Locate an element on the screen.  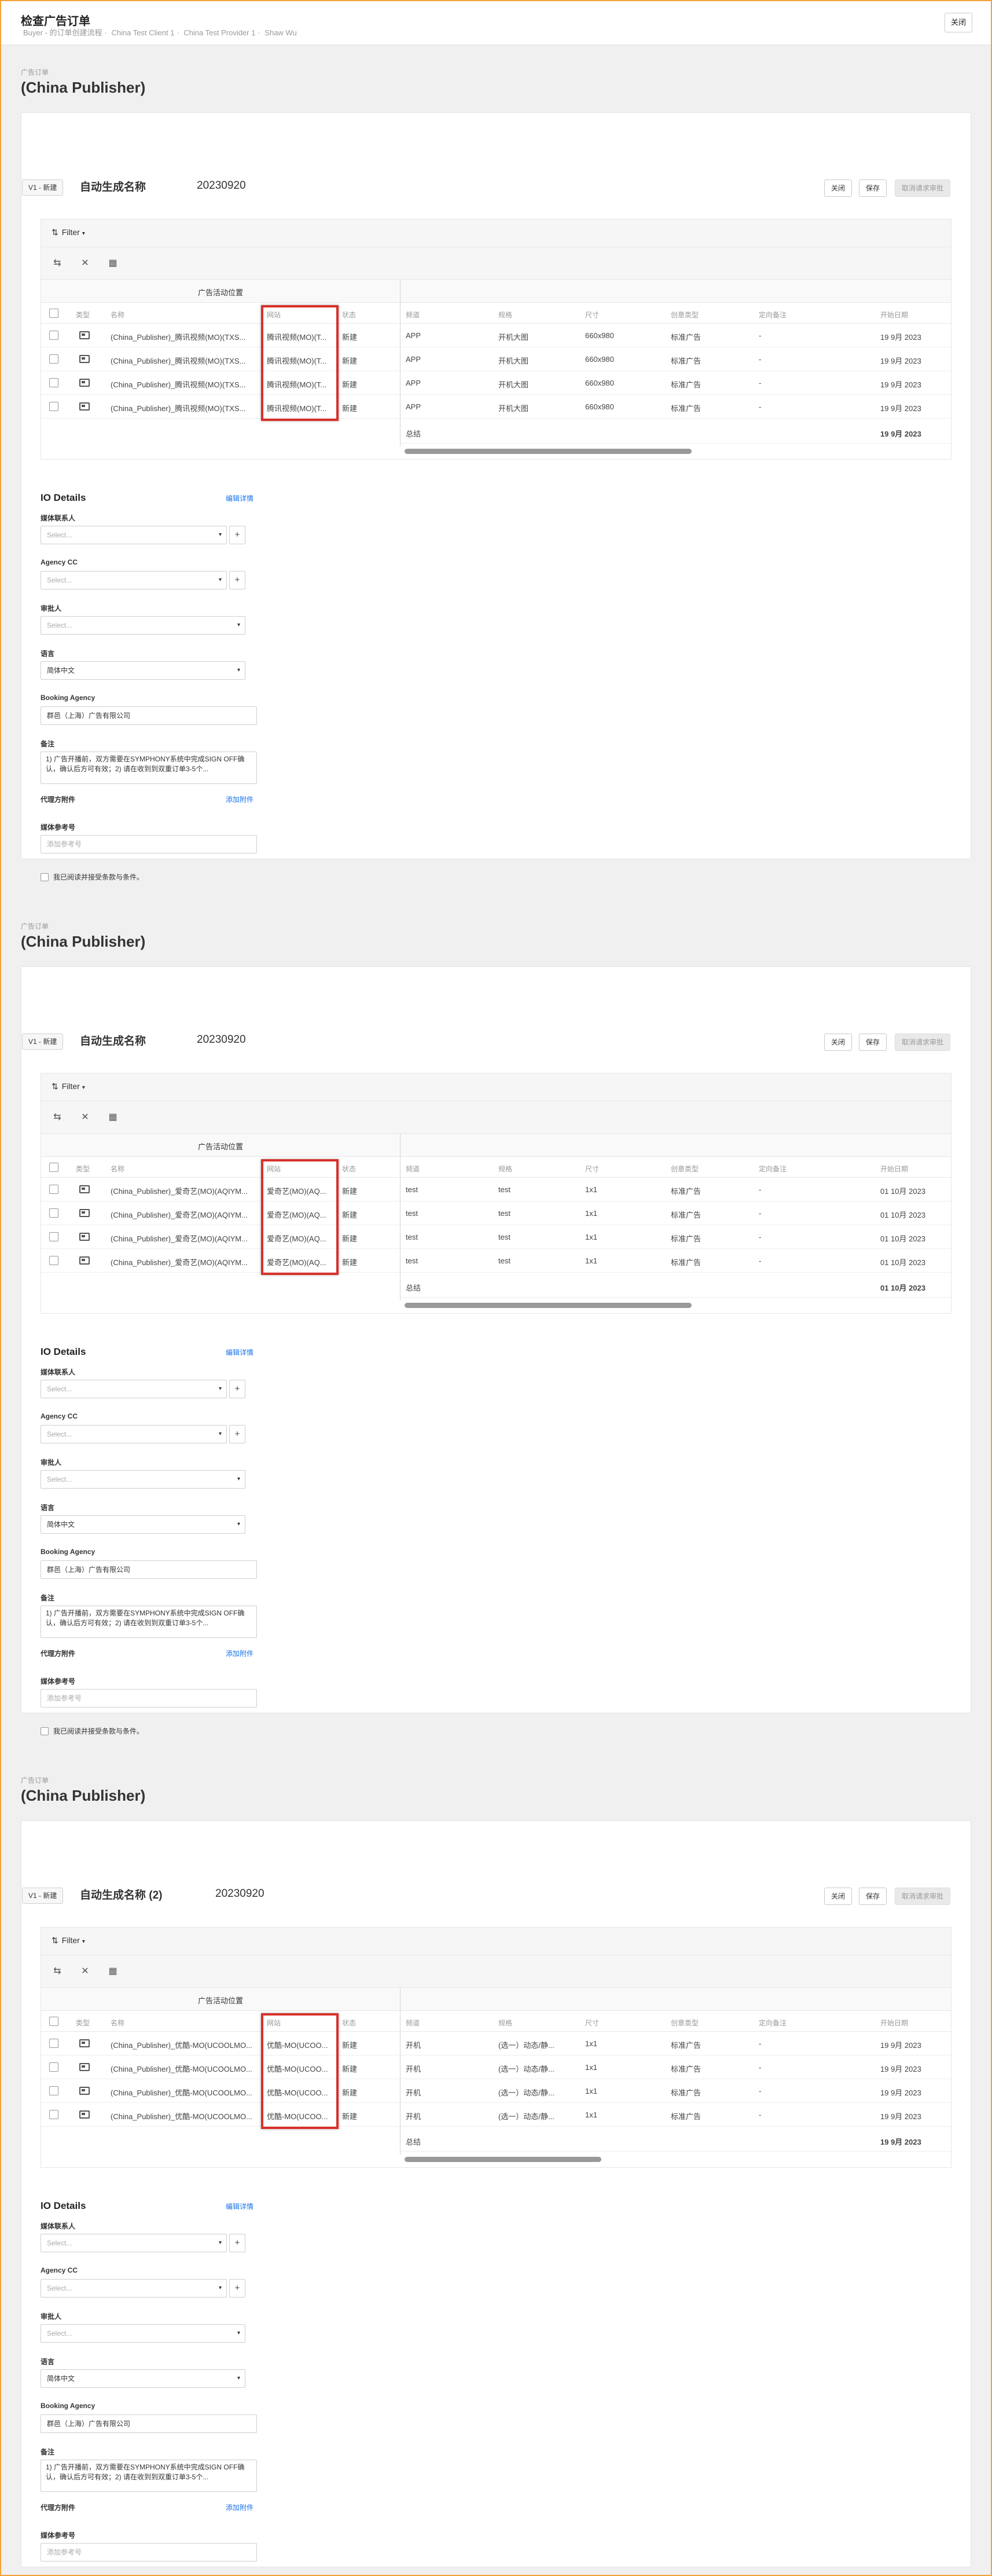
media-contact-select: Select... ▾ is located at coordinates (134, 1389).